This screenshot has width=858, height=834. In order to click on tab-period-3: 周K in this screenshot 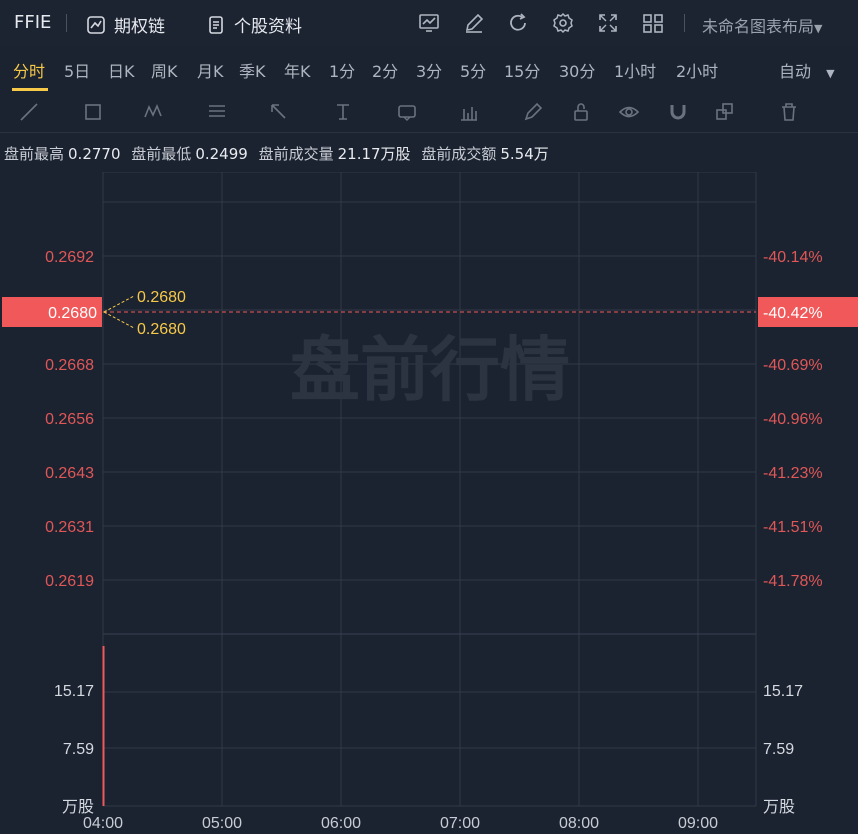, I will do `click(164, 70)`.